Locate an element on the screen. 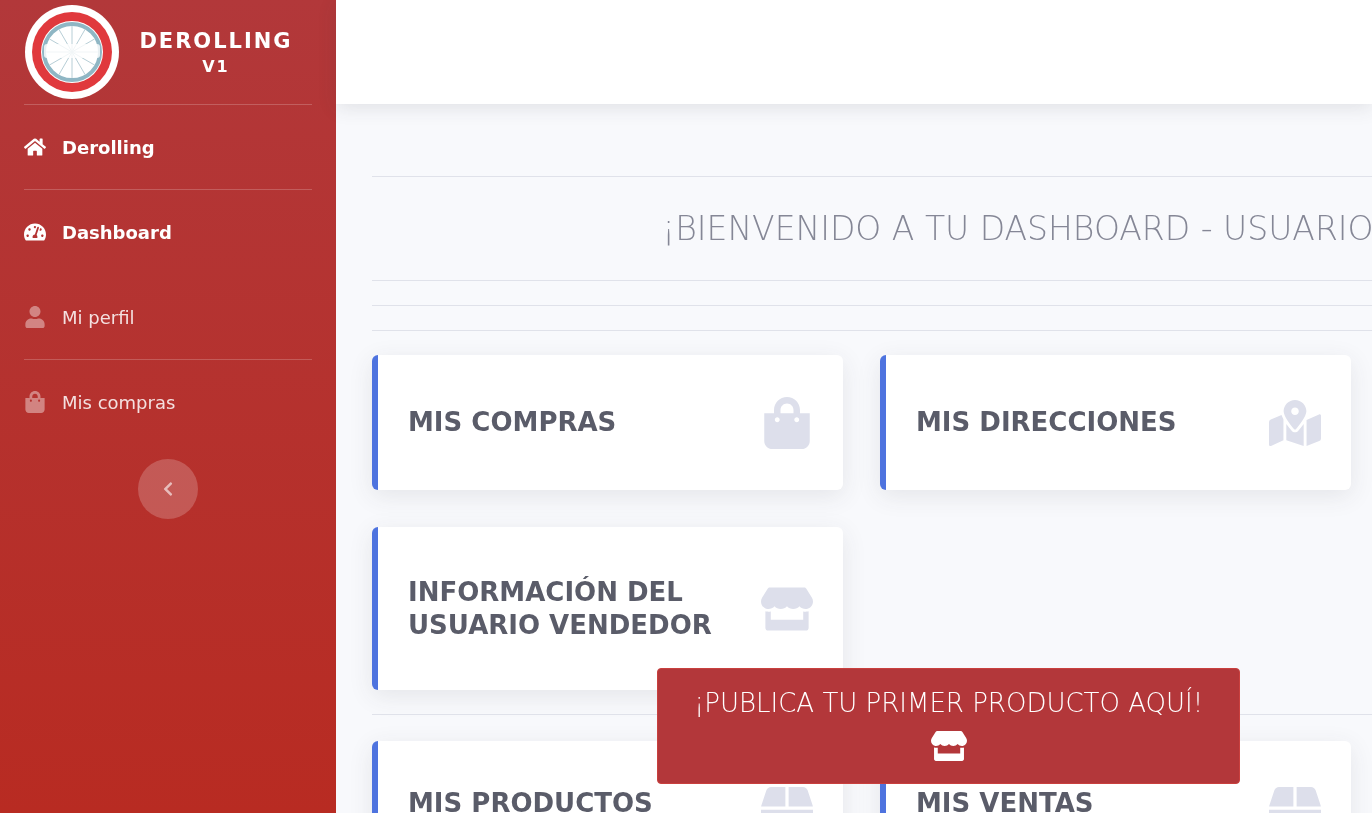 The height and width of the screenshot is (813, 1372). home-icon is located at coordinates (35, 147).